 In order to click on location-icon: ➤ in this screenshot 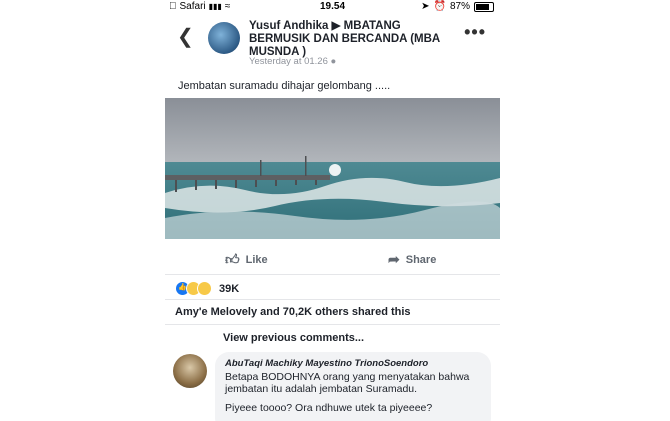, I will do `click(425, 6)`.